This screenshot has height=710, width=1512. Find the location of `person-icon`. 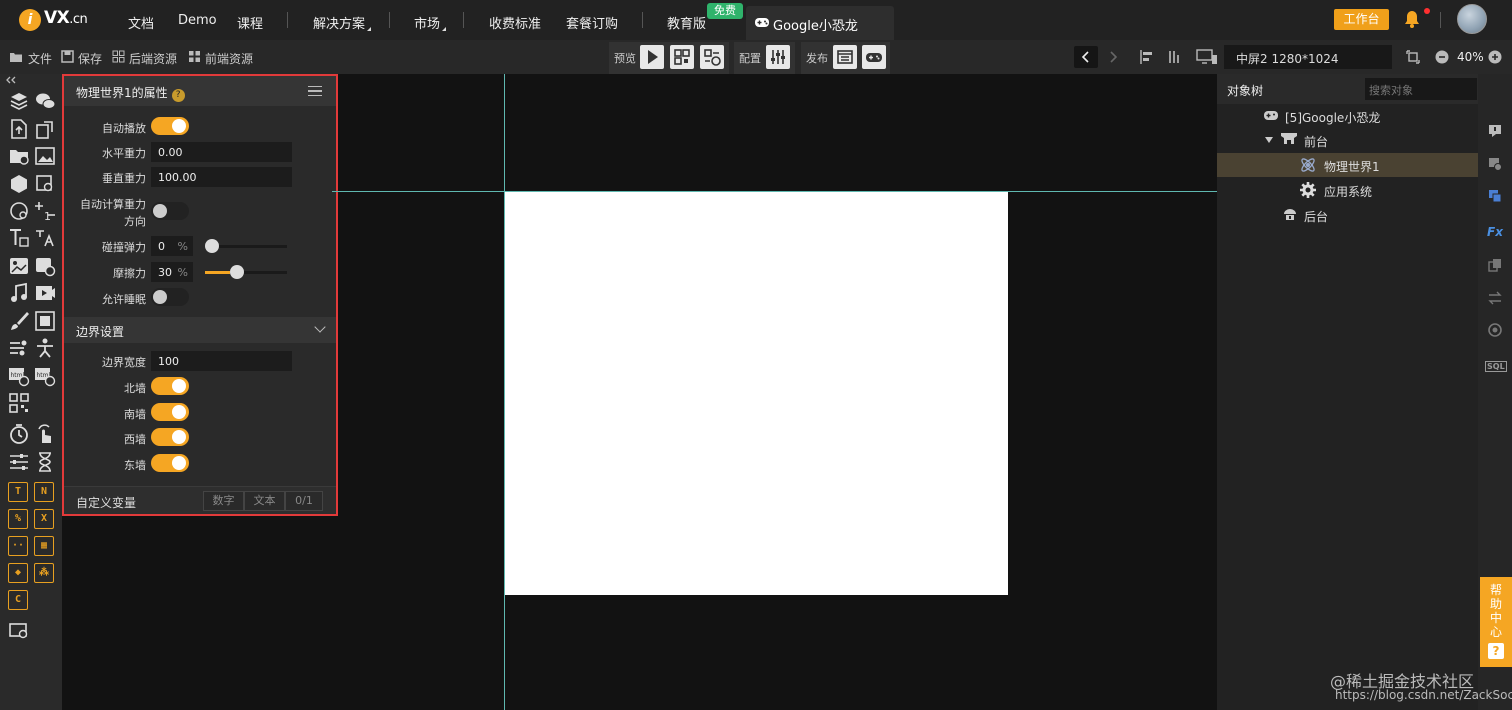

person-icon is located at coordinates (45, 348).